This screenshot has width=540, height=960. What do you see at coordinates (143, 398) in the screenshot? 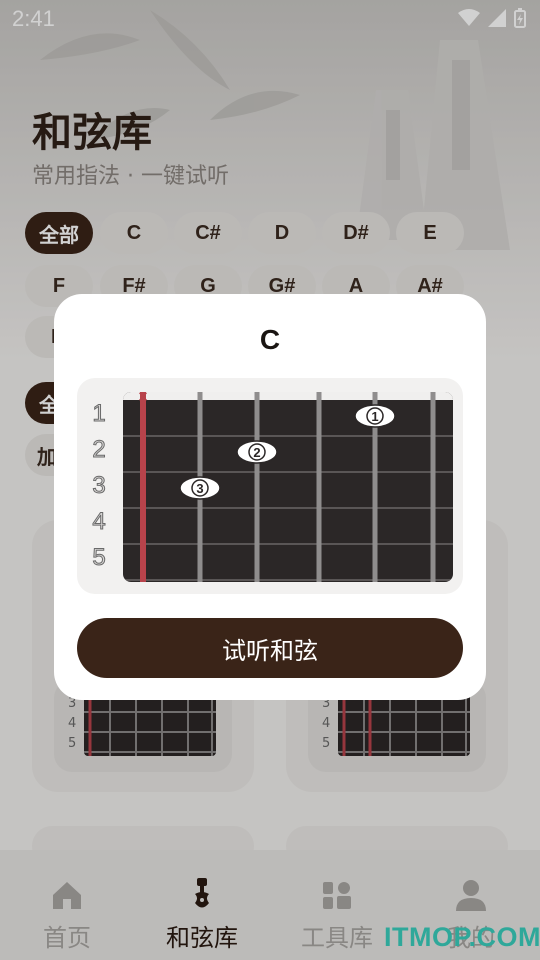
I see `muted-string-marker: ×` at bounding box center [143, 398].